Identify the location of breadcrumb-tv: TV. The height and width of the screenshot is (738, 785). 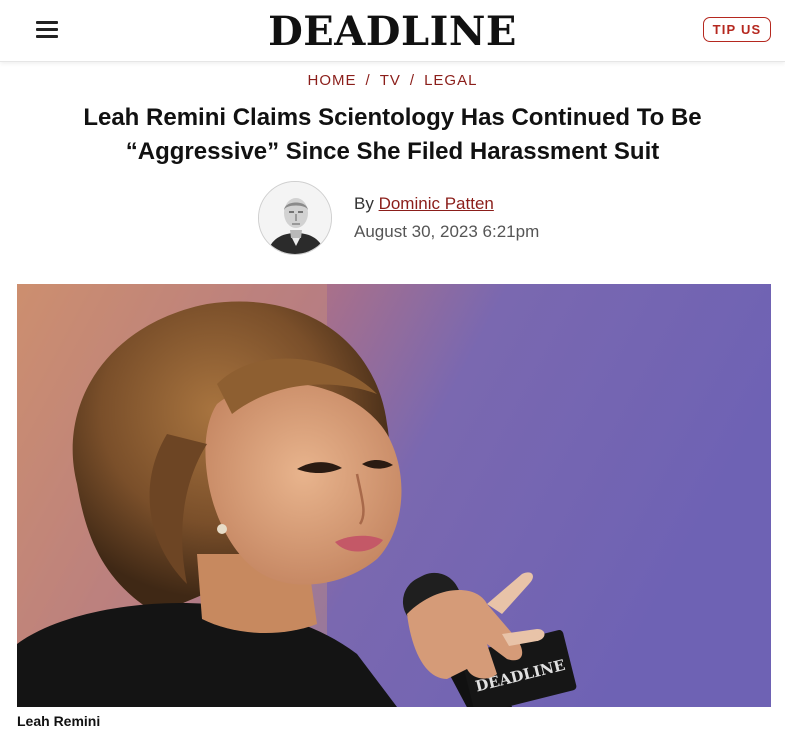
(390, 80).